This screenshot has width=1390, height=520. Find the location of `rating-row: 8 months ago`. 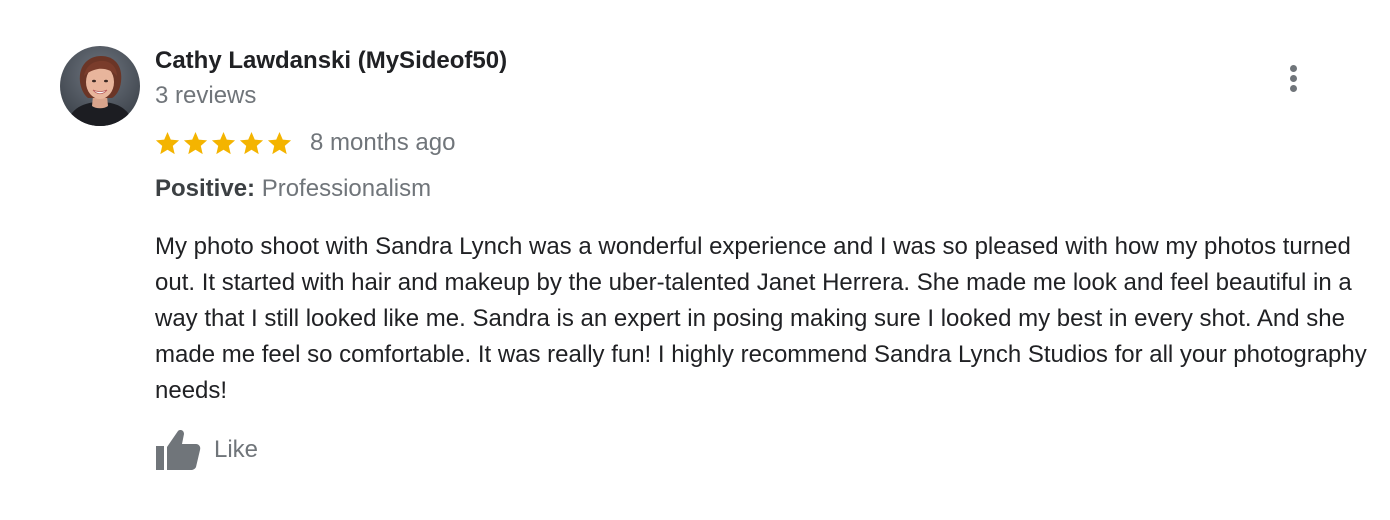

rating-row: 8 months ago is located at coordinates (304, 143).